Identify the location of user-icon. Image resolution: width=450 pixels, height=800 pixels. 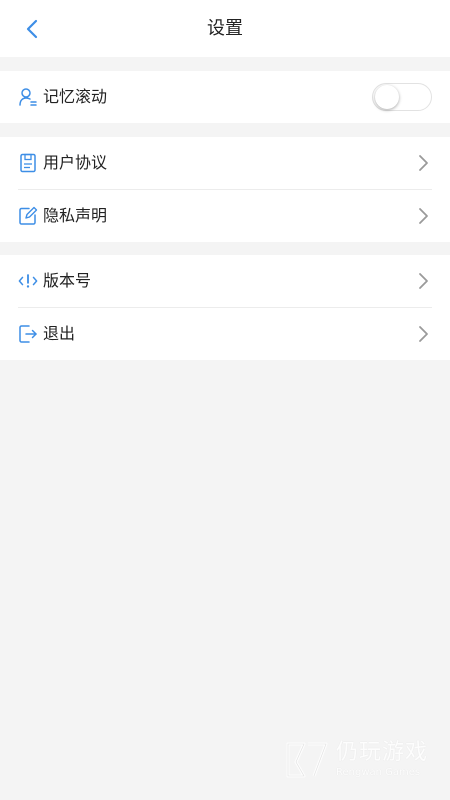
(28, 97).